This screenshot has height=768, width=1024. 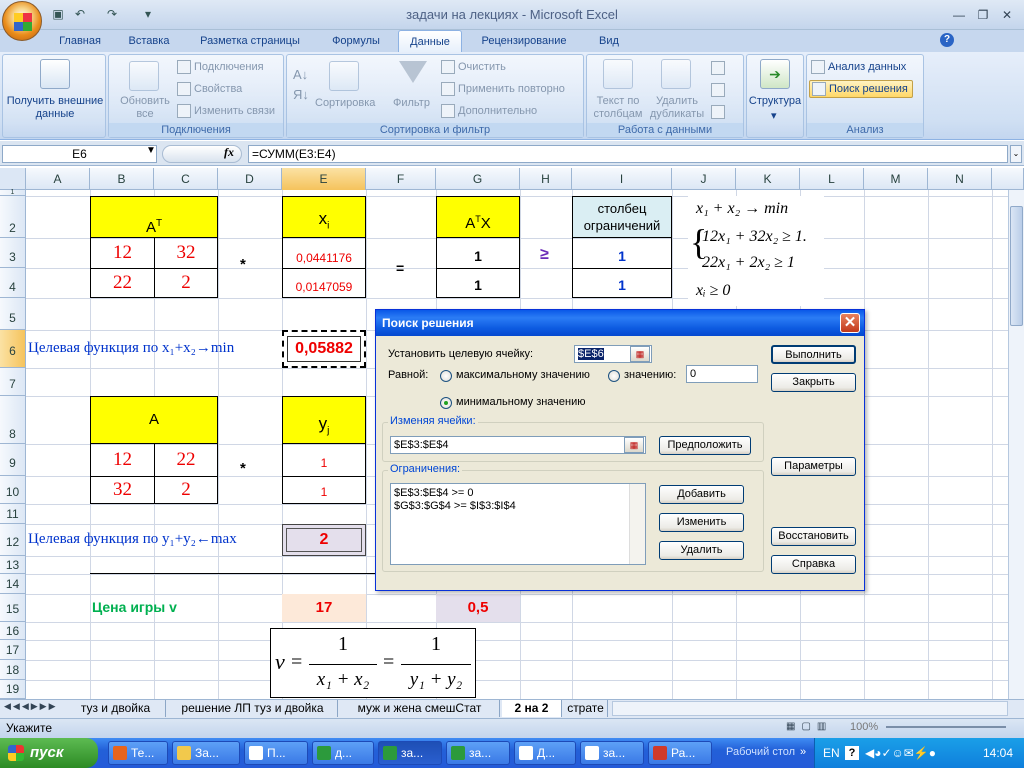 I want to click on delete-button: Удалить, so click(x=701, y=550).